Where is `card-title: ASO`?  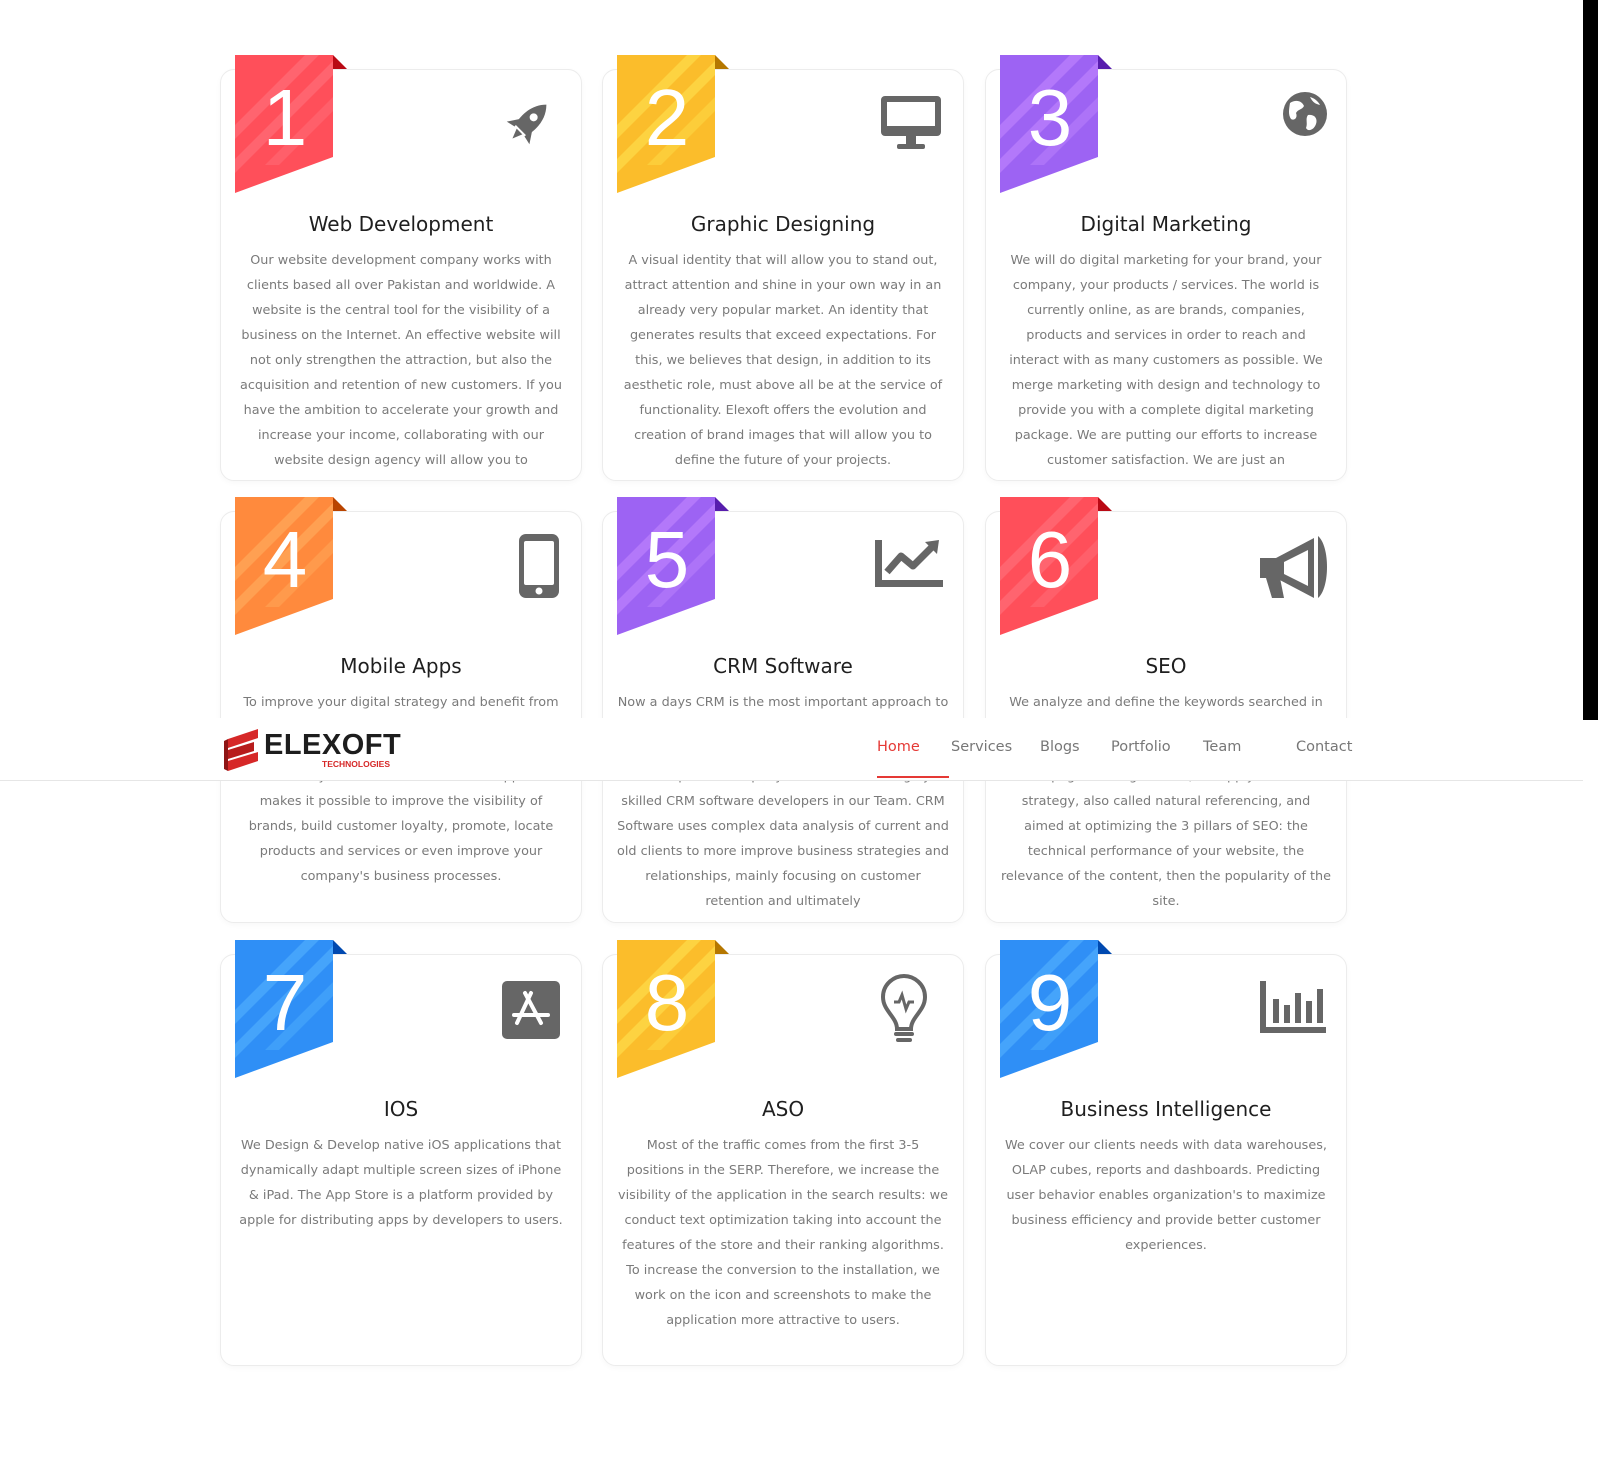 card-title: ASO is located at coordinates (783, 1109).